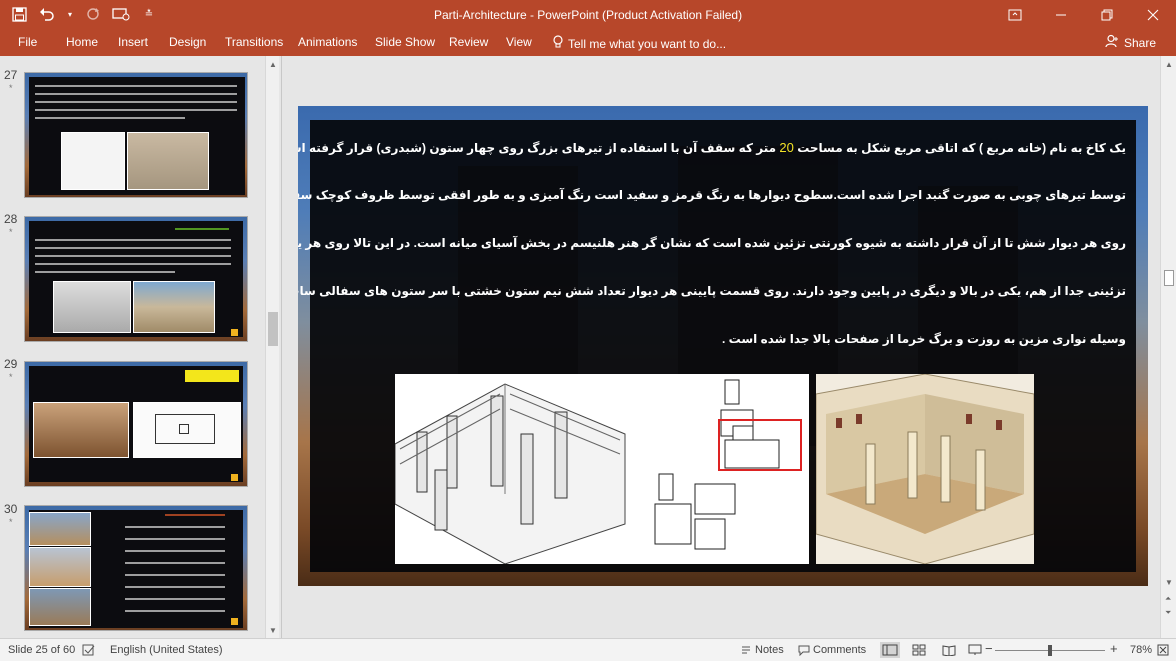 The image size is (1176, 661). What do you see at coordinates (11, 364) in the screenshot?
I see `slide-number: 29` at bounding box center [11, 364].